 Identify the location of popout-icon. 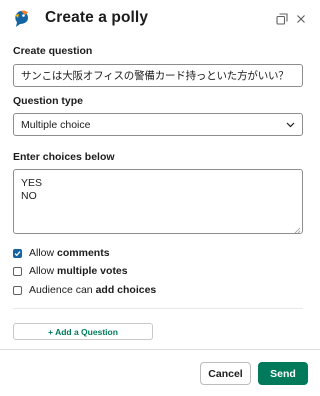
(282, 19).